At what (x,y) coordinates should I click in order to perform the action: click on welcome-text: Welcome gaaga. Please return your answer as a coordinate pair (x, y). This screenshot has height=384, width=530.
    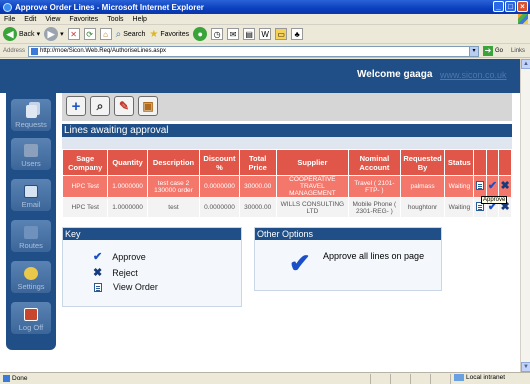
    Looking at the image, I should click on (395, 74).